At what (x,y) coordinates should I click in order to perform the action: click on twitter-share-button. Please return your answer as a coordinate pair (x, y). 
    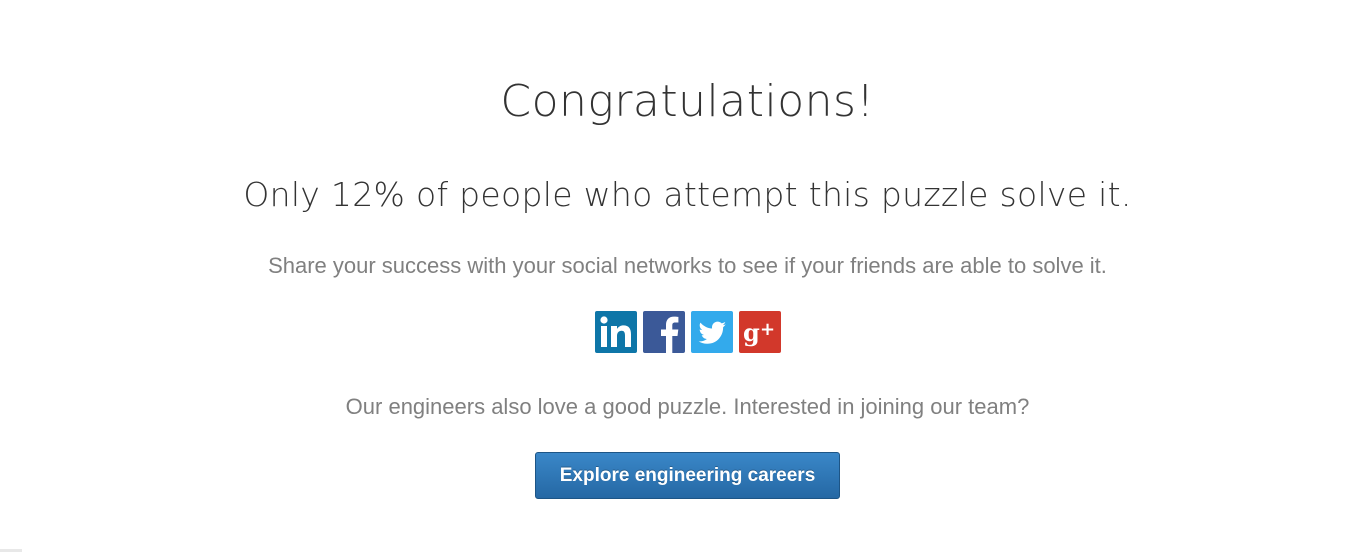
    Looking at the image, I should click on (712, 332).